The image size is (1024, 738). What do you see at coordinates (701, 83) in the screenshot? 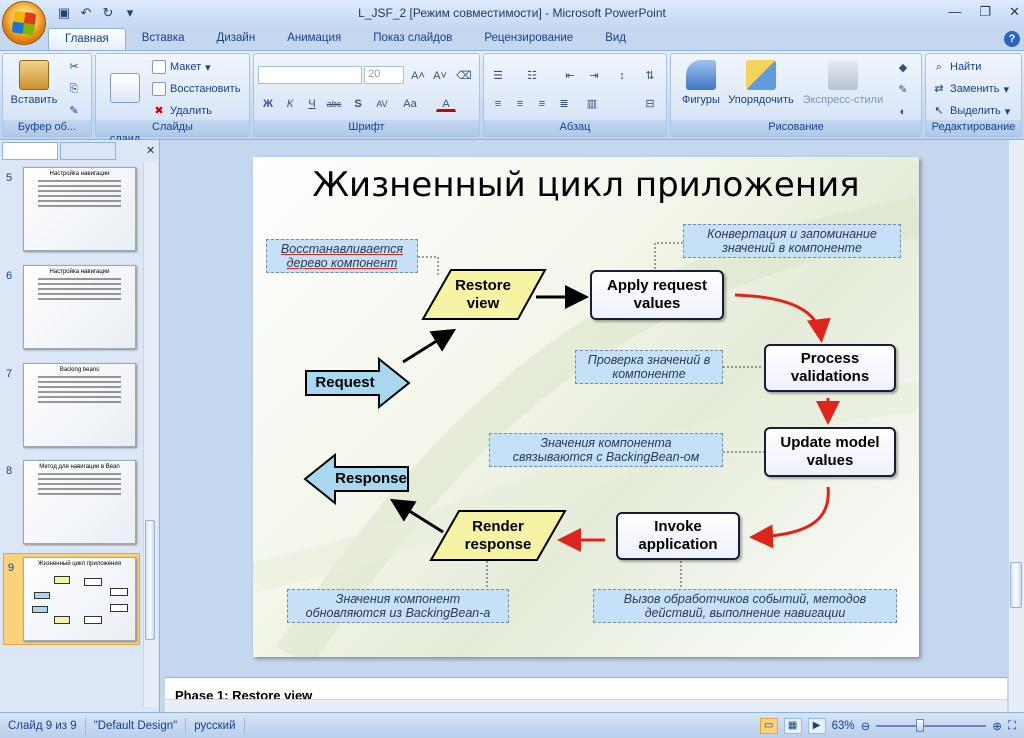
I see `shapes-button: Фигуры` at bounding box center [701, 83].